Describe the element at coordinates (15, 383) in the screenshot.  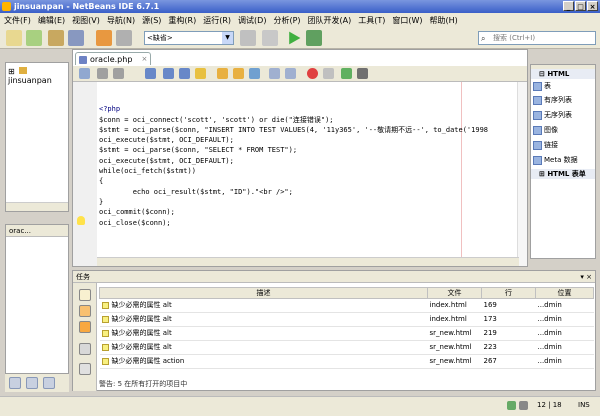
I see `projects-tab-icon` at that location.